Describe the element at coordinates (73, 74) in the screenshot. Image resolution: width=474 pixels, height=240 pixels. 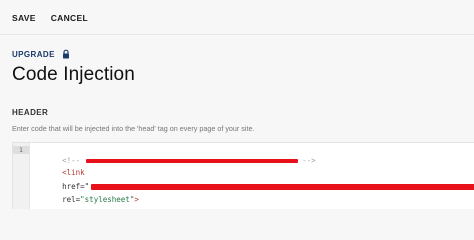
I see `page-title: Code Injection` at that location.